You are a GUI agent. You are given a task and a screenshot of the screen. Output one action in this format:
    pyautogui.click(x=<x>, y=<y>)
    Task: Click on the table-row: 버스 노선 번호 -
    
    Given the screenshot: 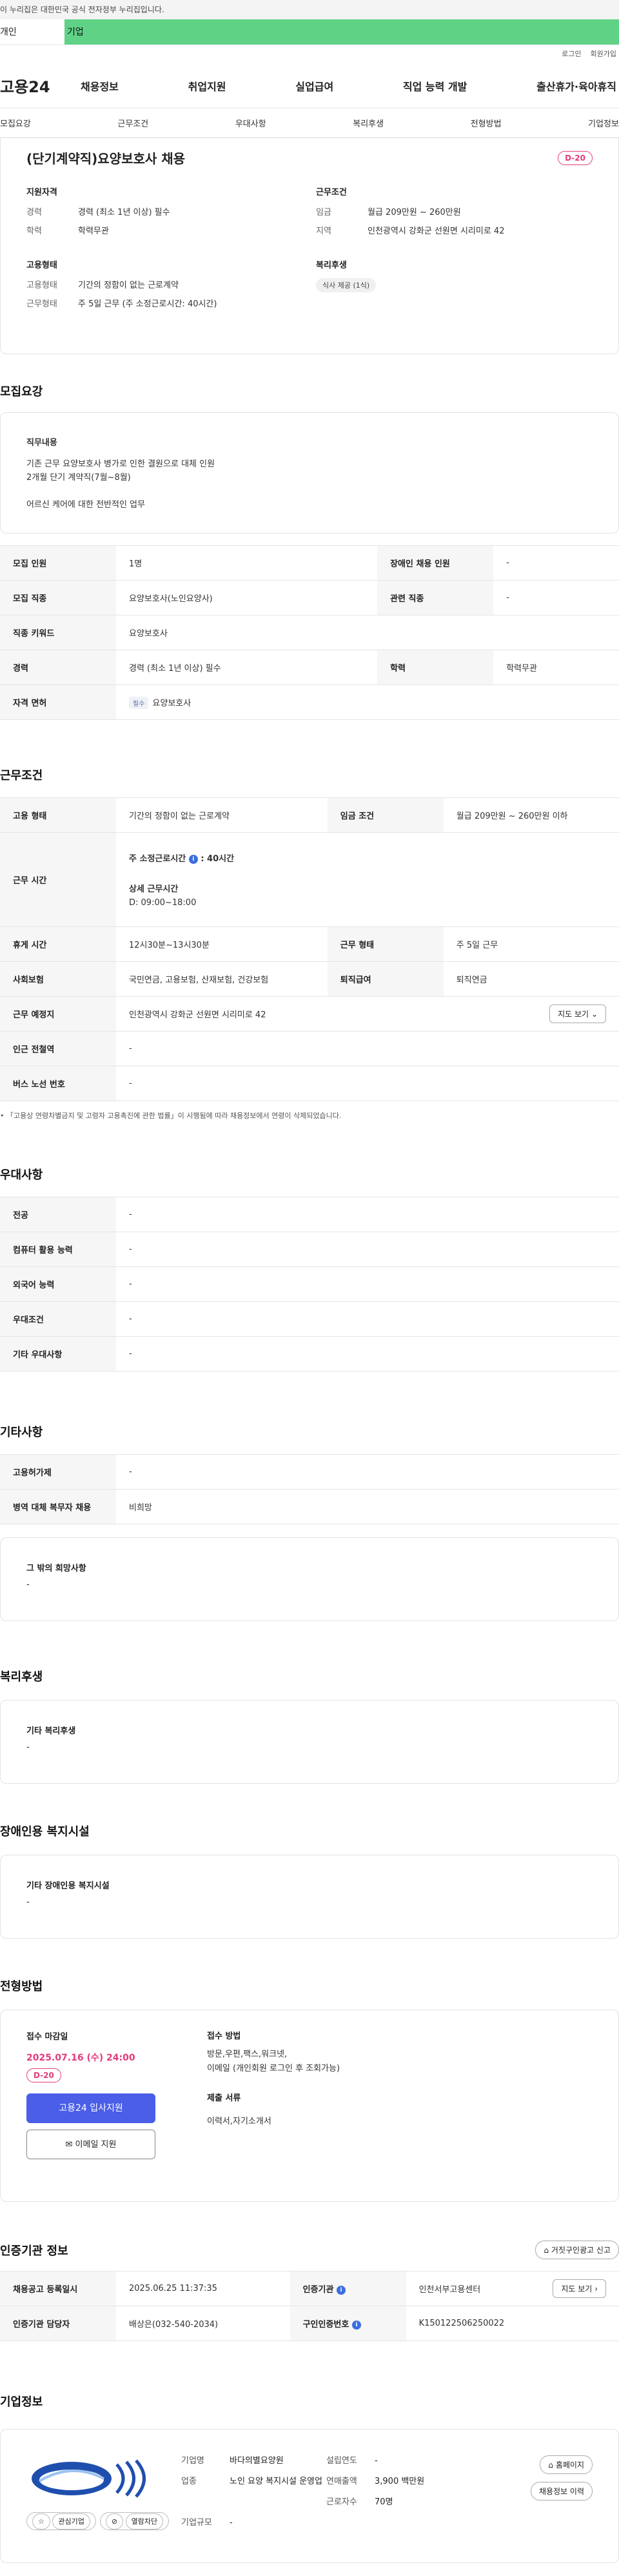 What is the action you would take?
    pyautogui.click(x=309, y=1083)
    